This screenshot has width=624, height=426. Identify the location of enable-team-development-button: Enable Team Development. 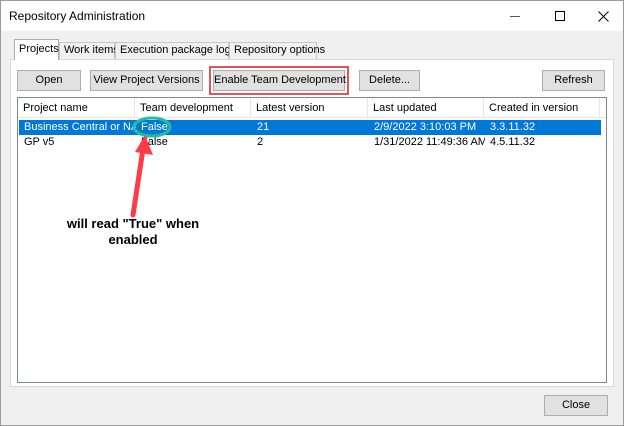
(279, 80).